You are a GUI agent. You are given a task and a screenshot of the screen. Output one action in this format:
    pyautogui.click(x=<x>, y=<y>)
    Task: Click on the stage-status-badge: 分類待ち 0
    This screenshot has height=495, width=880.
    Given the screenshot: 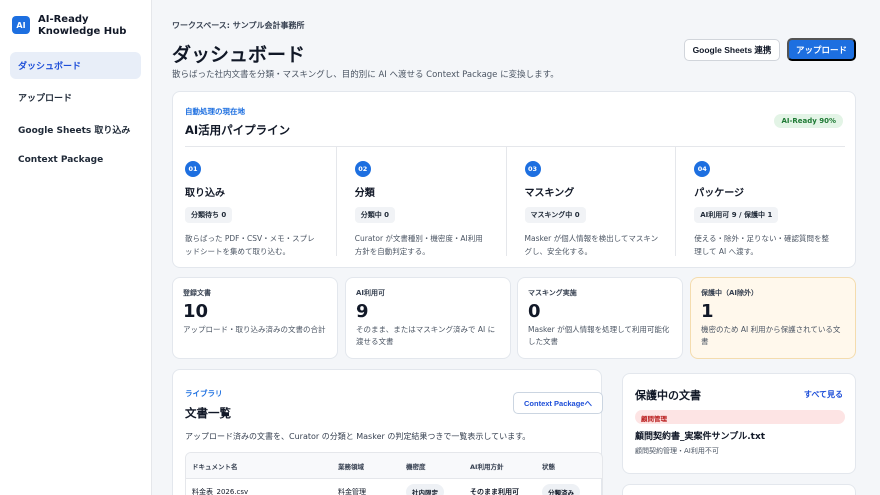 What is the action you would take?
    pyautogui.click(x=209, y=215)
    